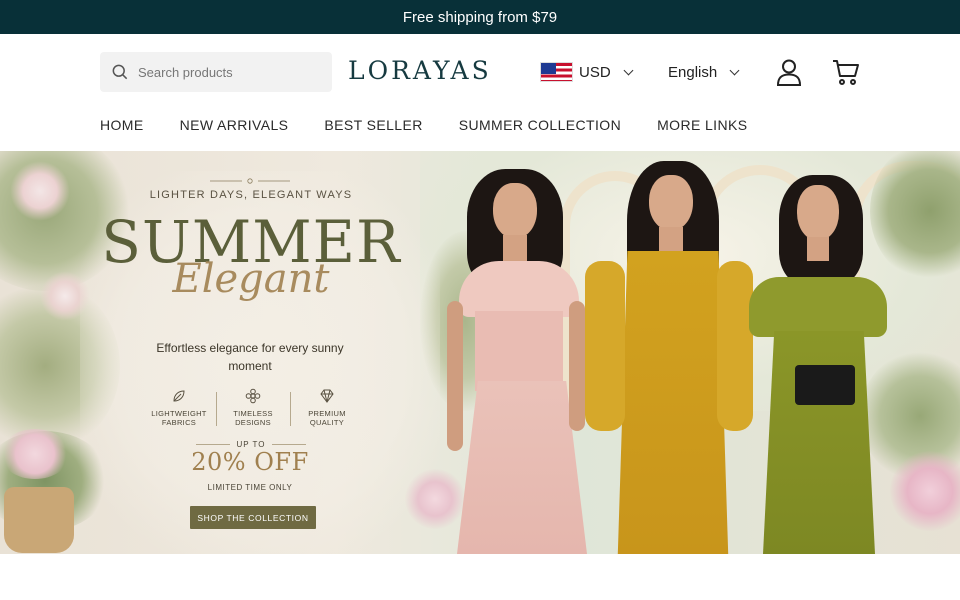  What do you see at coordinates (251, 195) in the screenshot?
I see `hero-eyebrow: LIGHTER DAYS, ELEGANT WAYS` at bounding box center [251, 195].